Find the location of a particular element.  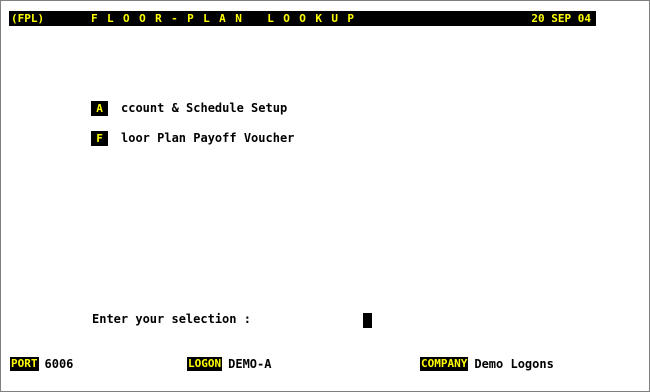

menu-label-account-schedule-setup: ccount & Schedule Setup is located at coordinates (204, 108).